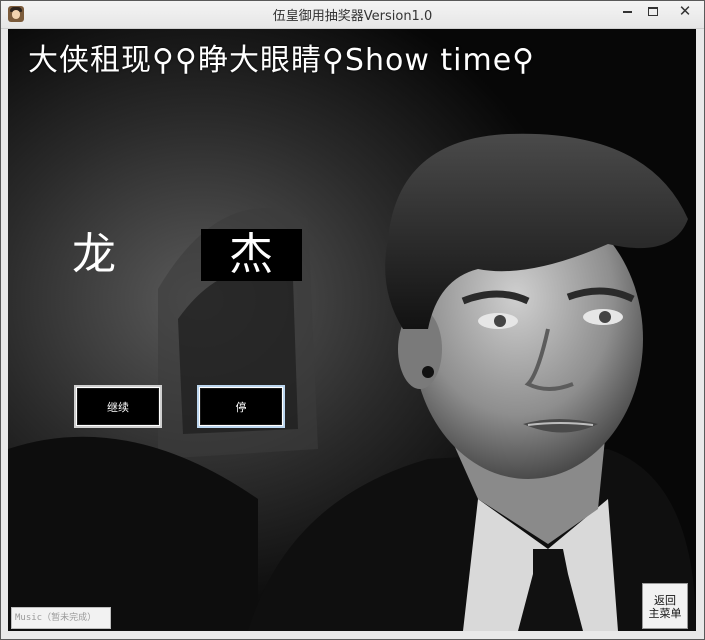 The height and width of the screenshot is (640, 705). I want to click on return-main-menu-button: 返回 主菜单, so click(665, 606).